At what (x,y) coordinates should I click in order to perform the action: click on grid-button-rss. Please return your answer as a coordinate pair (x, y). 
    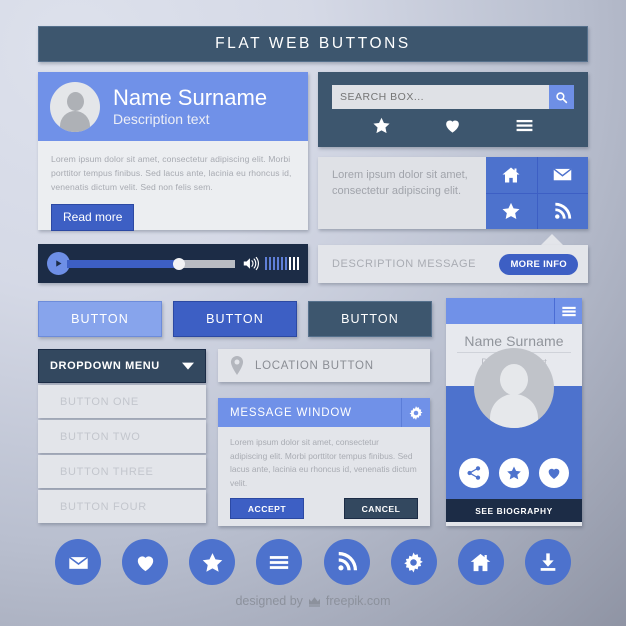
    Looking at the image, I should click on (562, 211).